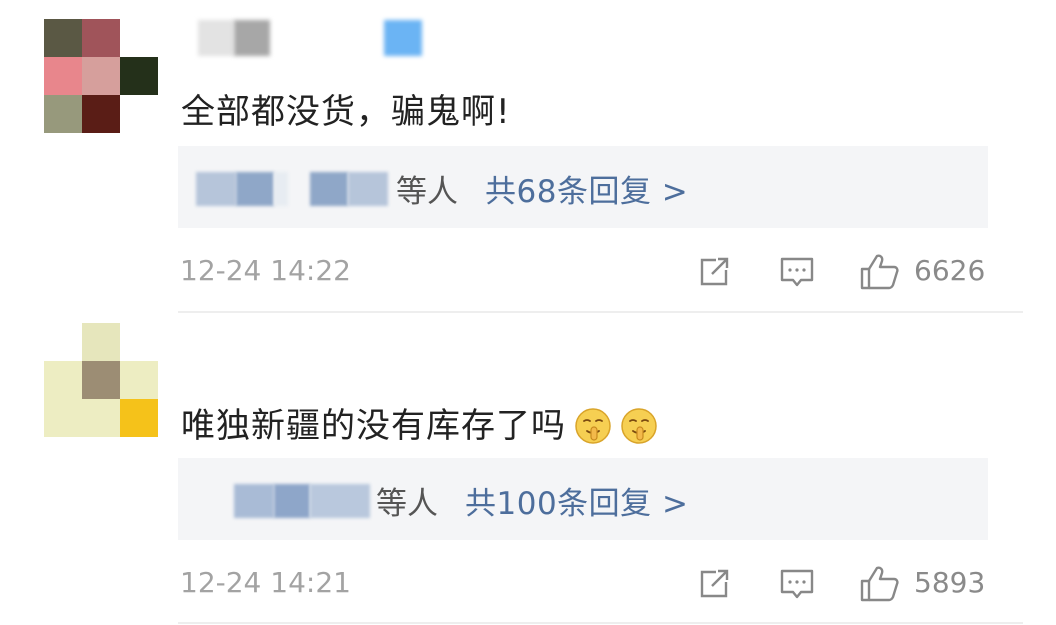 This screenshot has width=1056, height=625. I want to click on reply-summary: 等人 共100条回复 >, so click(583, 499).